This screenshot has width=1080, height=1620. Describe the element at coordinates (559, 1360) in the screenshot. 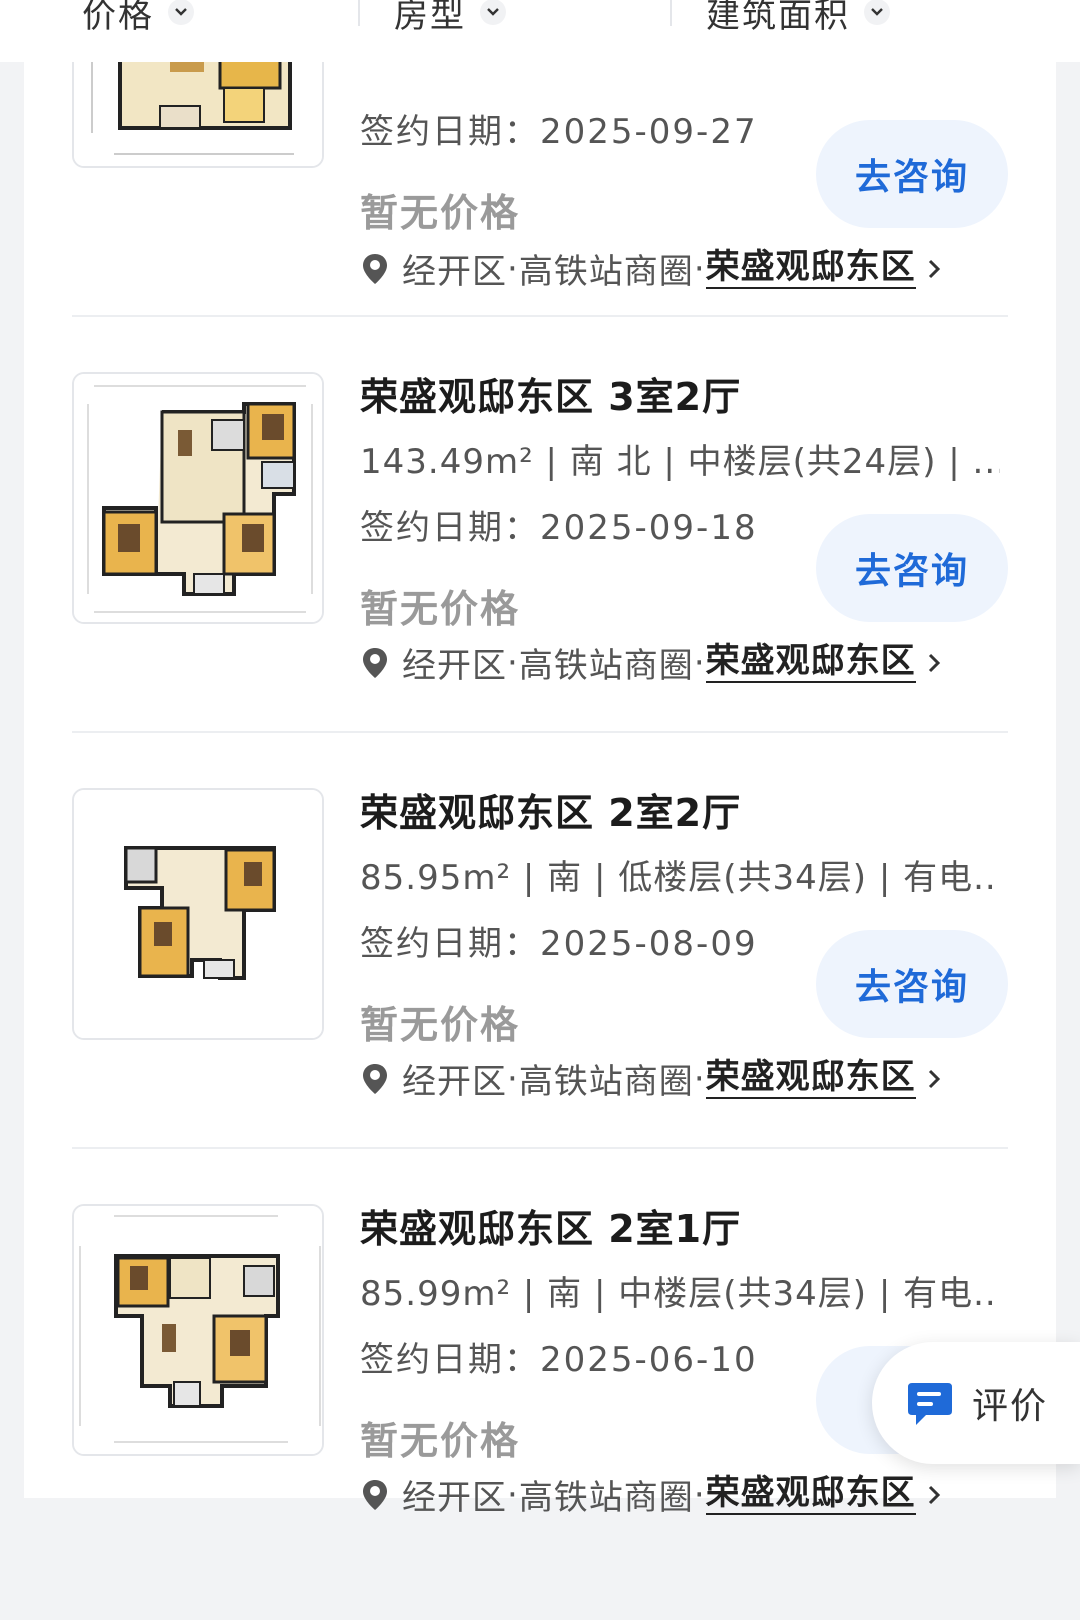

I see `sign-date: 签约日期：2025-06-10` at that location.